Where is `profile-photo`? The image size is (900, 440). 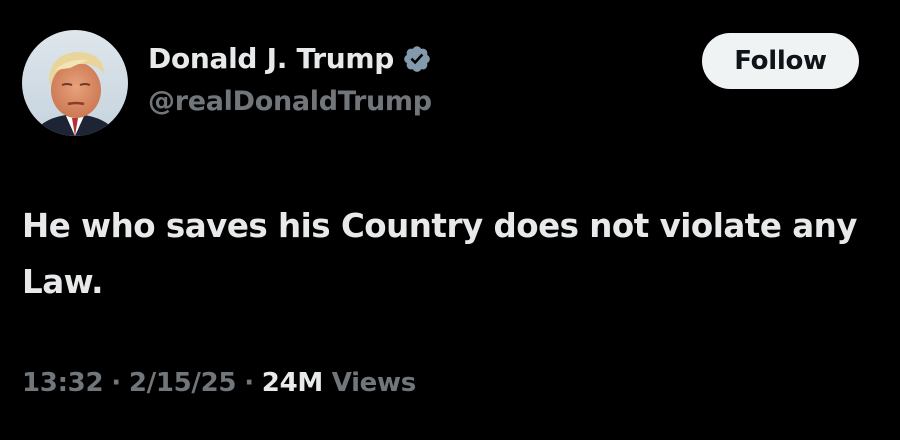
profile-photo is located at coordinates (75, 83).